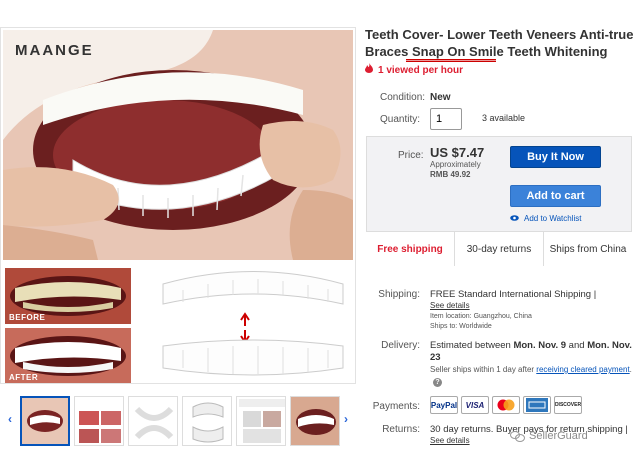 Image resolution: width=640 pixels, height=465 pixels. What do you see at coordinates (253, 323) in the screenshot?
I see `veneer-illustration` at bounding box center [253, 323].